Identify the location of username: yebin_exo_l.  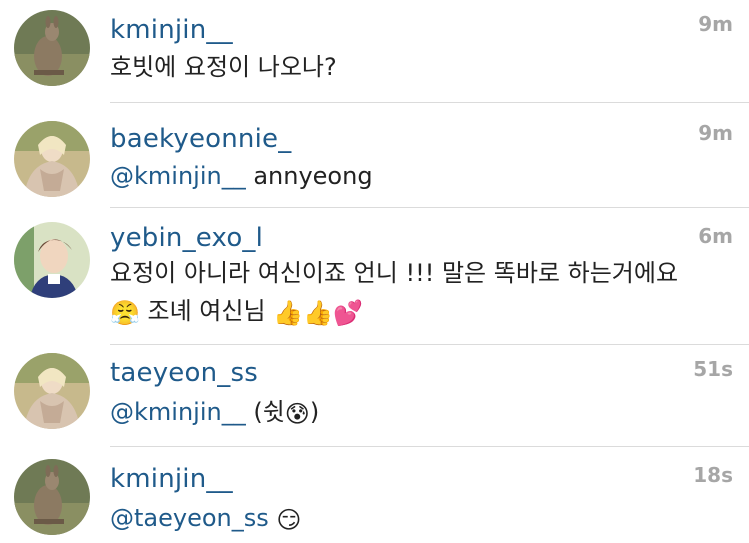
(186, 238).